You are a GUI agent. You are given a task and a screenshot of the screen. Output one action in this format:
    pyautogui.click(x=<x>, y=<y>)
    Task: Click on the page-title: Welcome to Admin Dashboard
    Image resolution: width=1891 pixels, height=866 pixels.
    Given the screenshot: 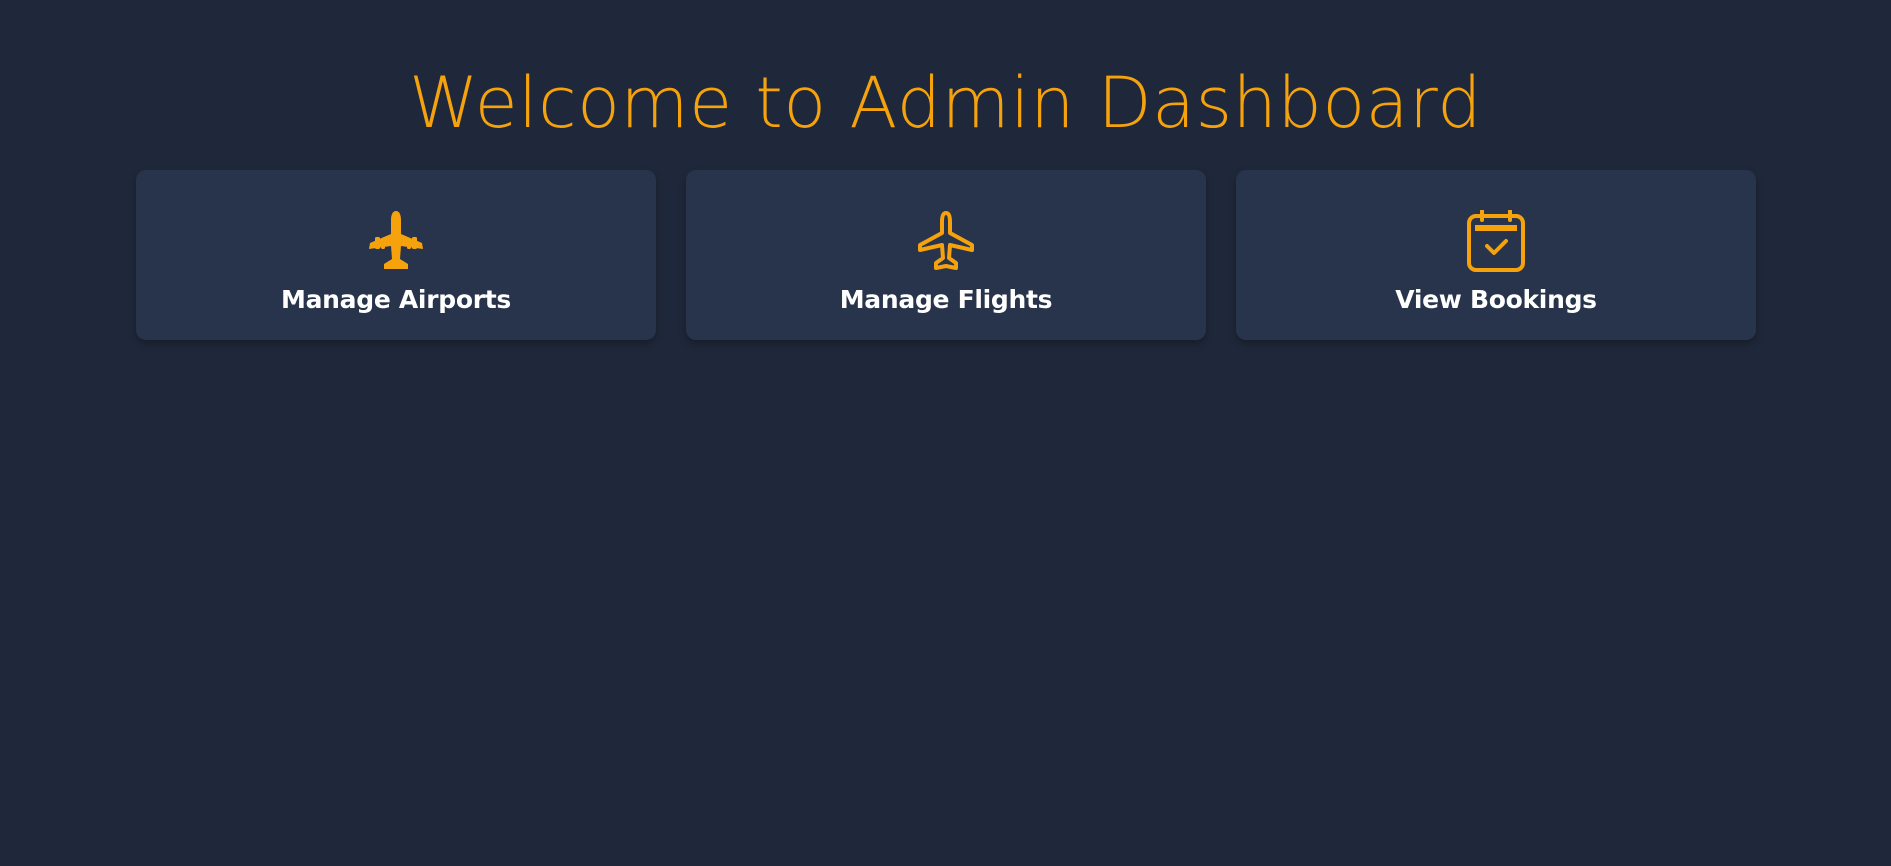 What is the action you would take?
    pyautogui.click(x=945, y=103)
    